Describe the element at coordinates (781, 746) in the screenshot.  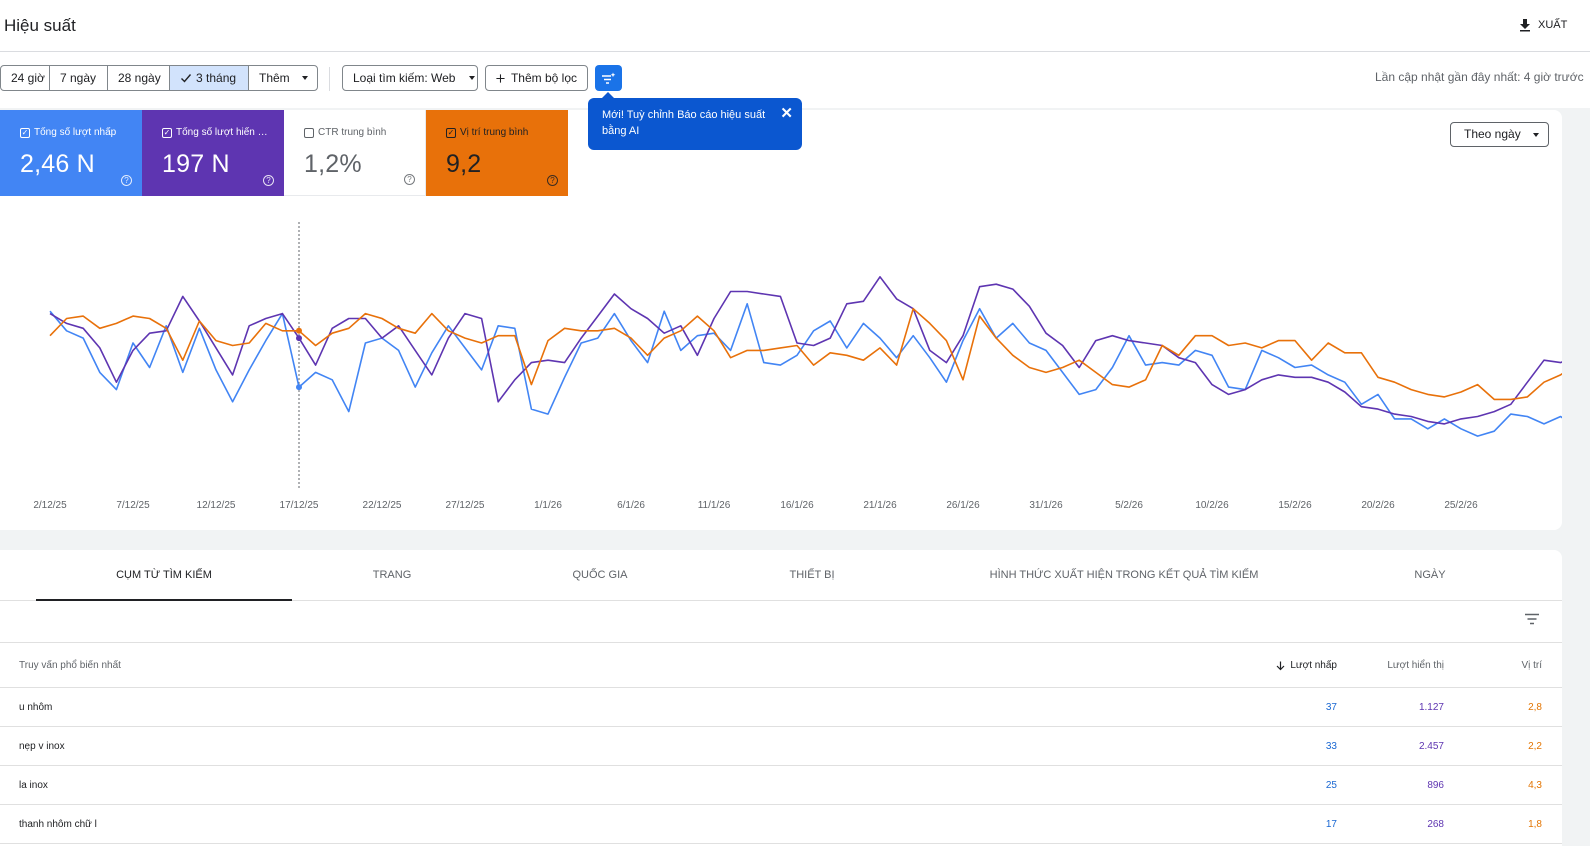
I see `table-row: nẹp v inox 33 2.457 2,2` at that location.